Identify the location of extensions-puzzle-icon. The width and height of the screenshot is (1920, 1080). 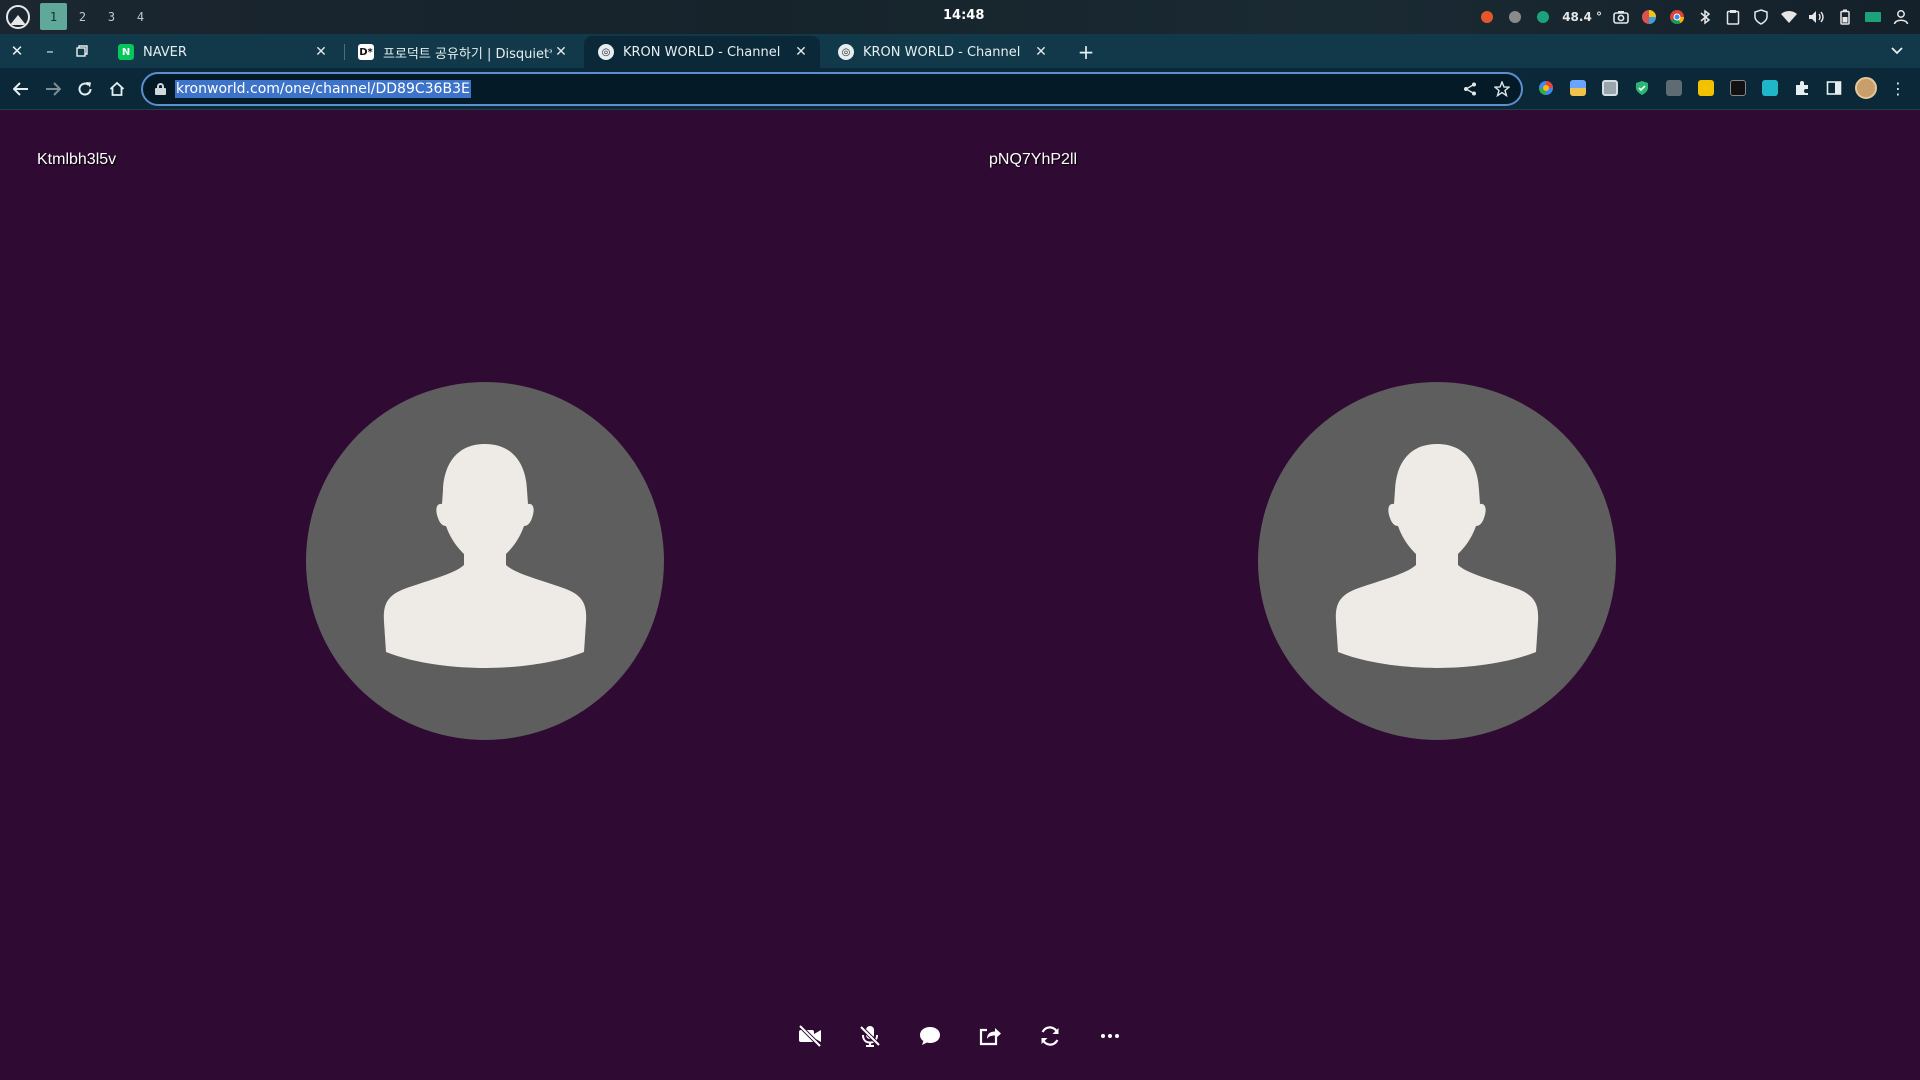
(1802, 88).